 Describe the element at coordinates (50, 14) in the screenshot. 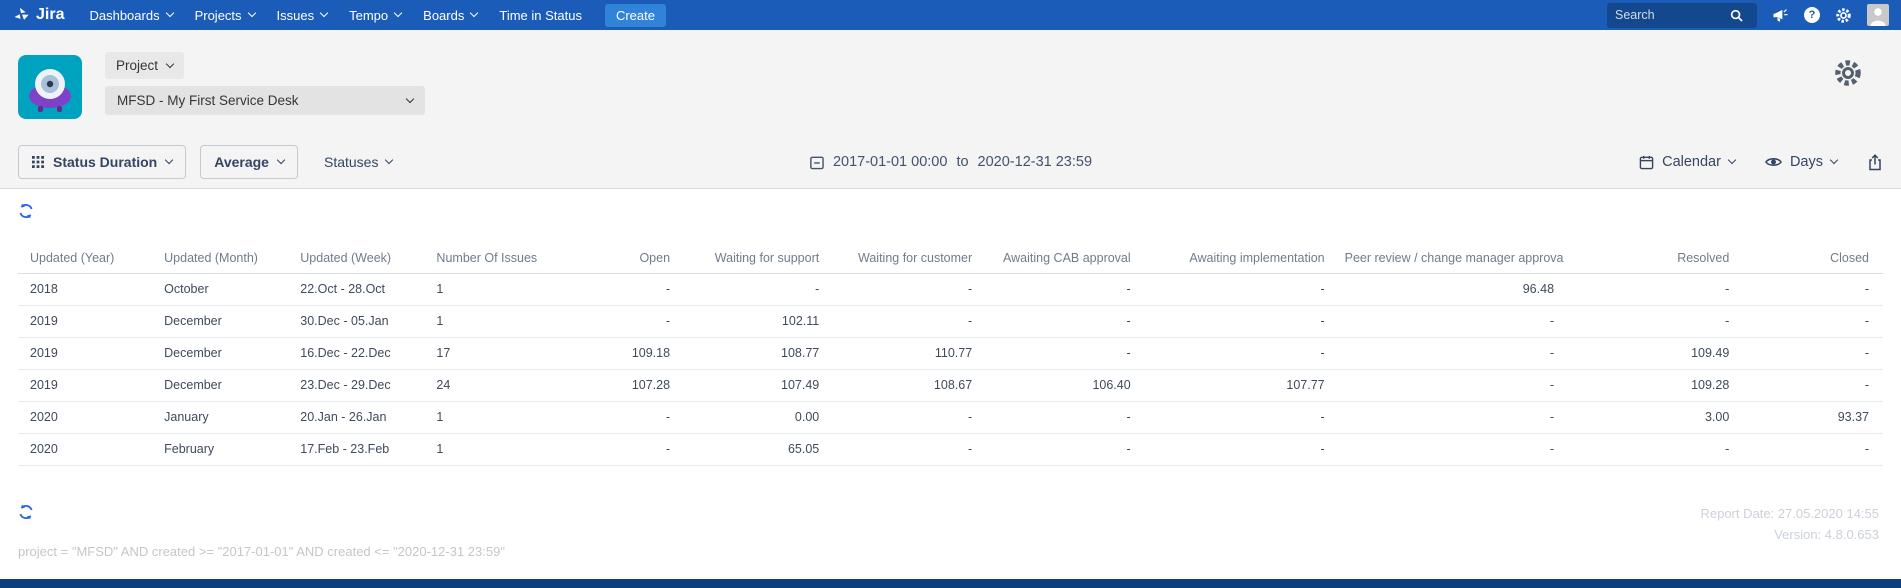

I see `jira-brand-label: Jira` at that location.